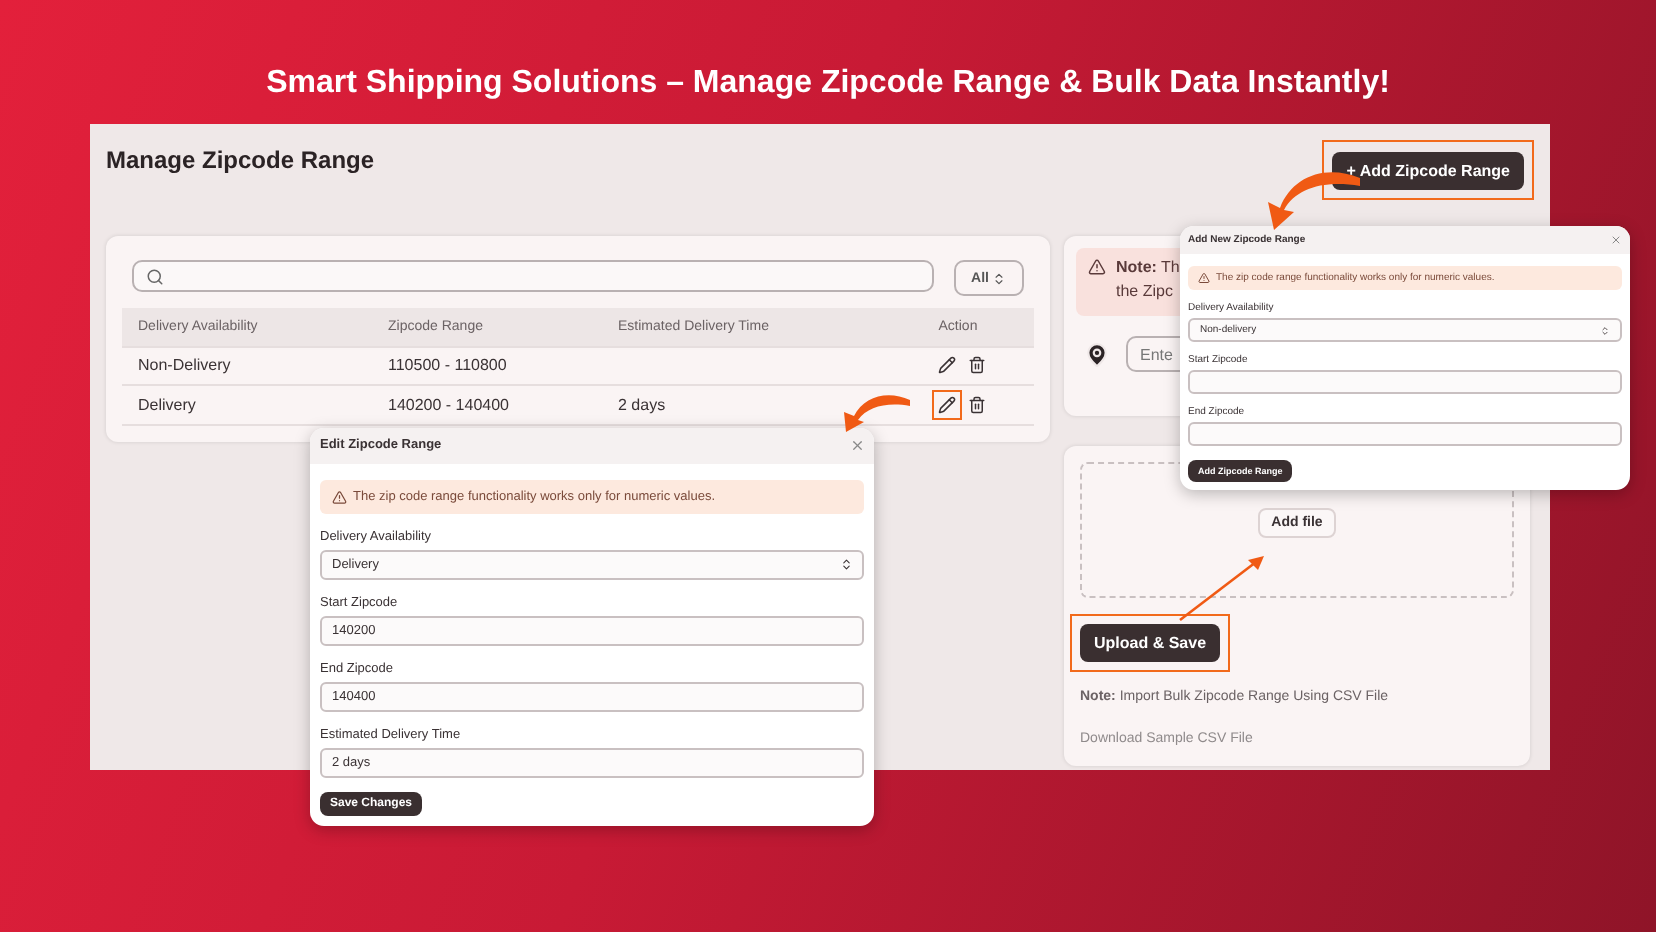  What do you see at coordinates (643, 404) in the screenshot?
I see `table-cell-text: 2 days` at bounding box center [643, 404].